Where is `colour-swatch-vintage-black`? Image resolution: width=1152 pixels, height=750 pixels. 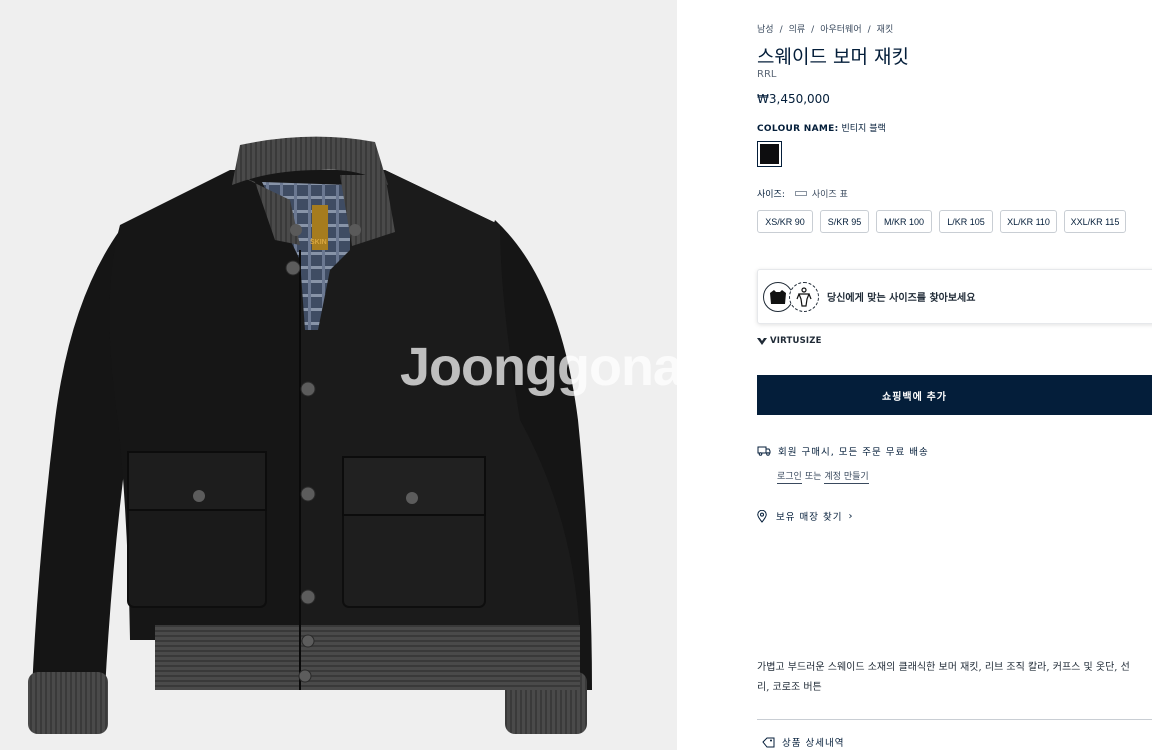 colour-swatch-vintage-black is located at coordinates (769, 154).